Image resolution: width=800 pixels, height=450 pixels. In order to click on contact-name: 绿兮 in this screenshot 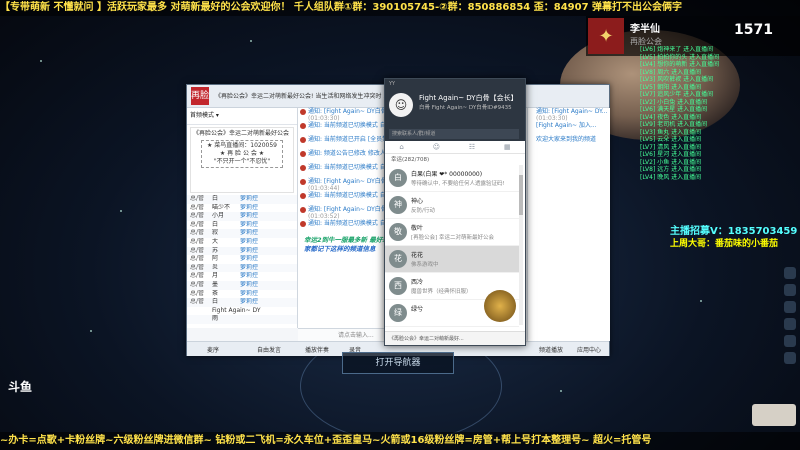, I will do `click(417, 309)`.